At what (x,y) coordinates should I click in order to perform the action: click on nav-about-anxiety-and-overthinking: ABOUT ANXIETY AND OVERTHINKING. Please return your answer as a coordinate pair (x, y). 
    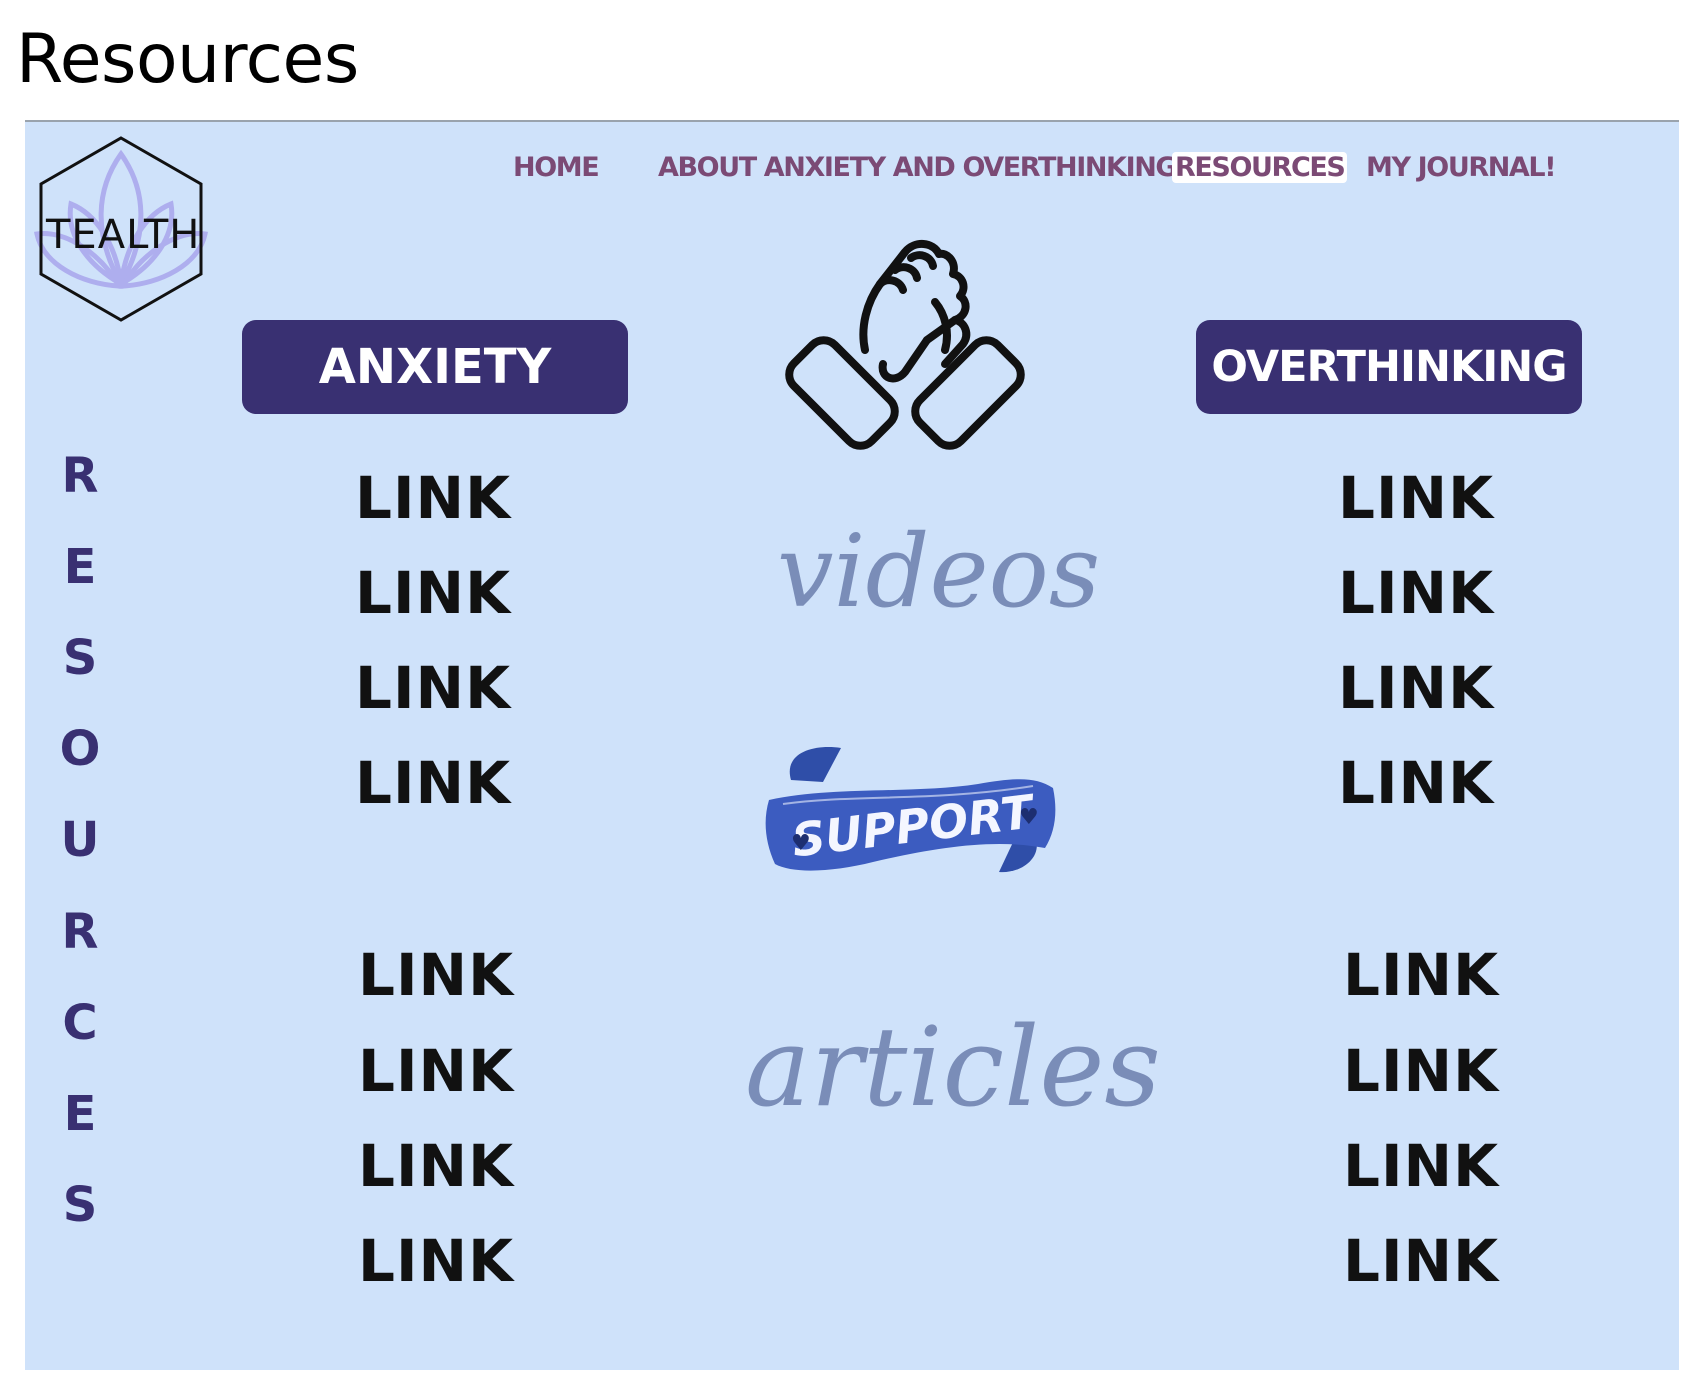
    Looking at the image, I should click on (917, 167).